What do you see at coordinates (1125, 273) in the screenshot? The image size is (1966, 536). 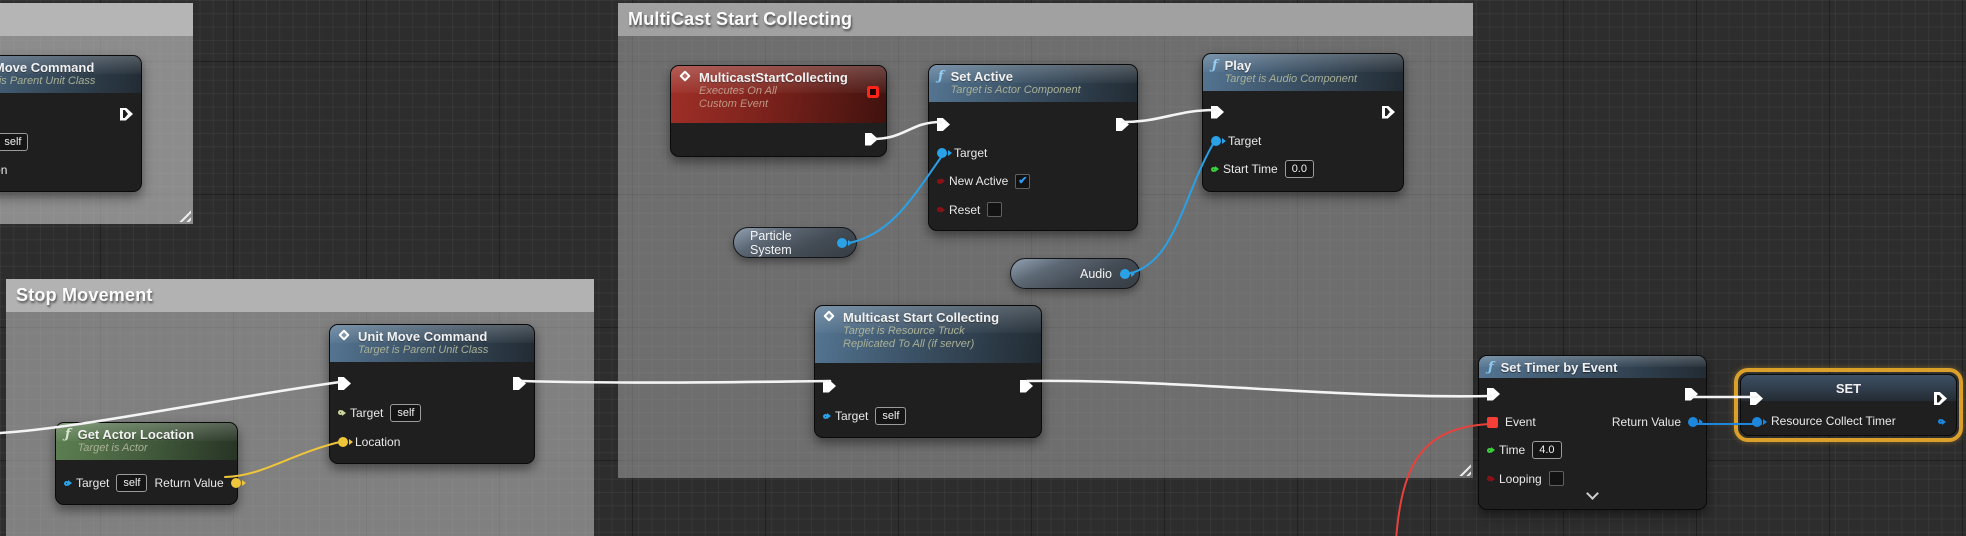 I see `audio-output-pin` at bounding box center [1125, 273].